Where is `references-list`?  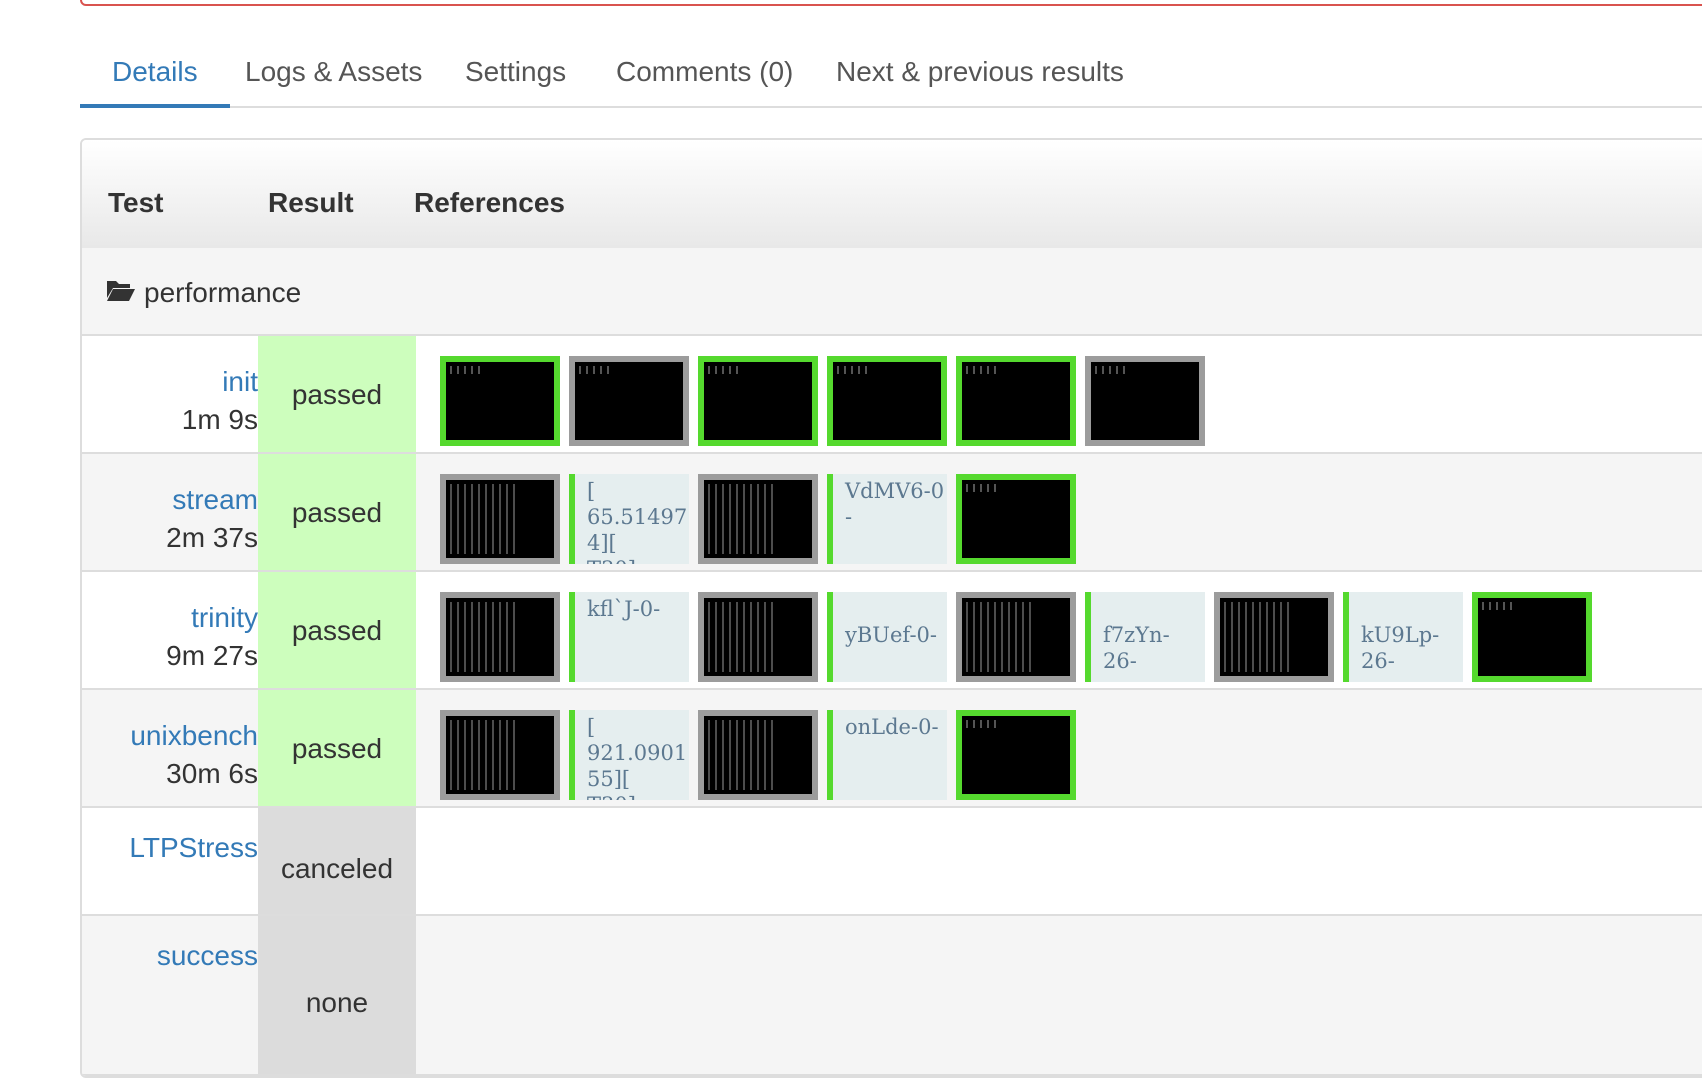 references-list is located at coordinates (822, 401).